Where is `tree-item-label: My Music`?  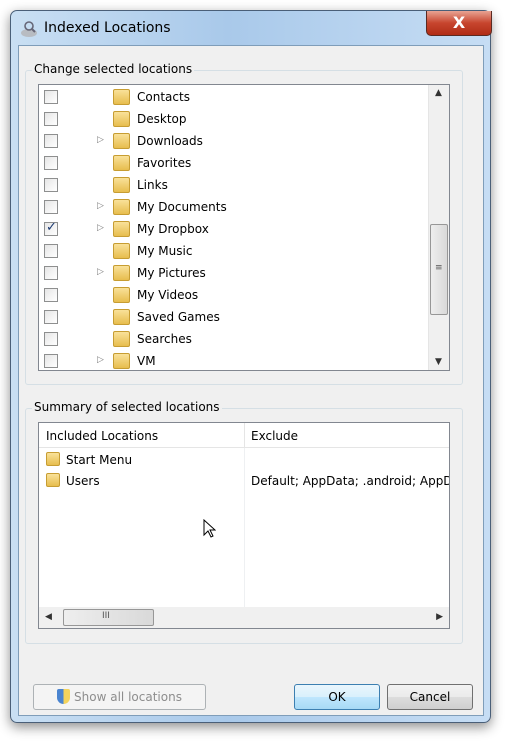
tree-item-label: My Music is located at coordinates (165, 251).